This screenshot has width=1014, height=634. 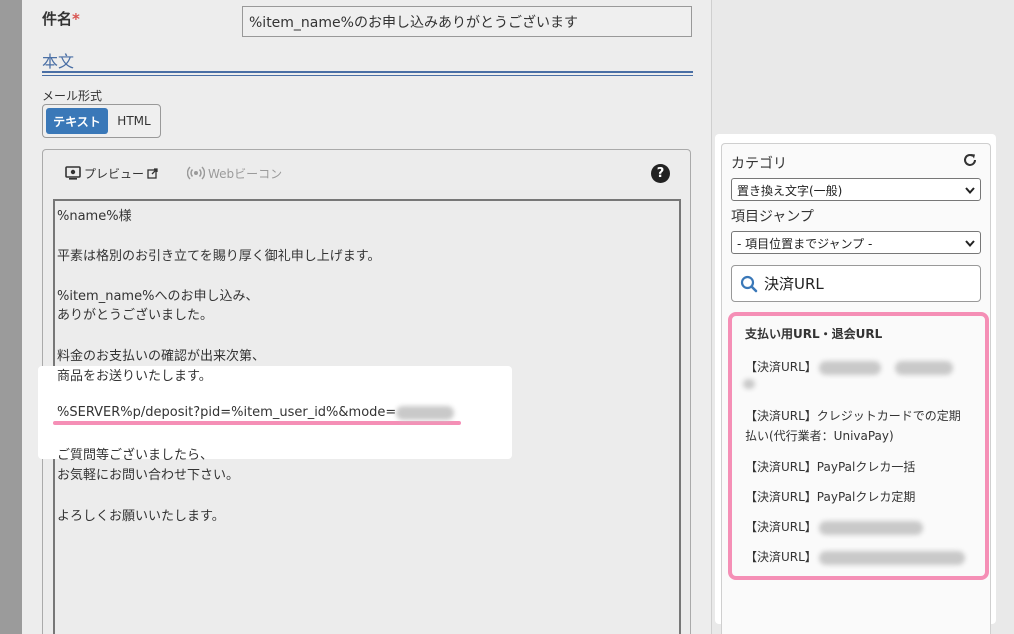 What do you see at coordinates (196, 173) in the screenshot?
I see `broadcast-icon` at bounding box center [196, 173].